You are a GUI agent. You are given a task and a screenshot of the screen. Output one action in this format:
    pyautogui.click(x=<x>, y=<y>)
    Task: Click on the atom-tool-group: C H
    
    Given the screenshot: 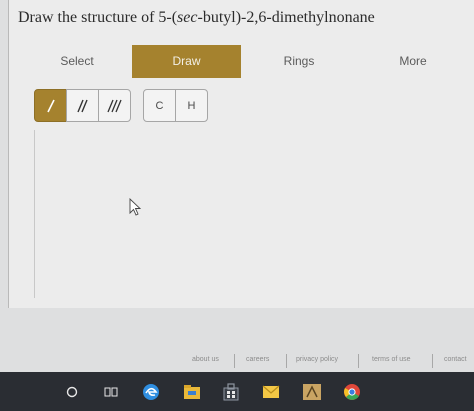 What is the action you would take?
    pyautogui.click(x=175, y=105)
    